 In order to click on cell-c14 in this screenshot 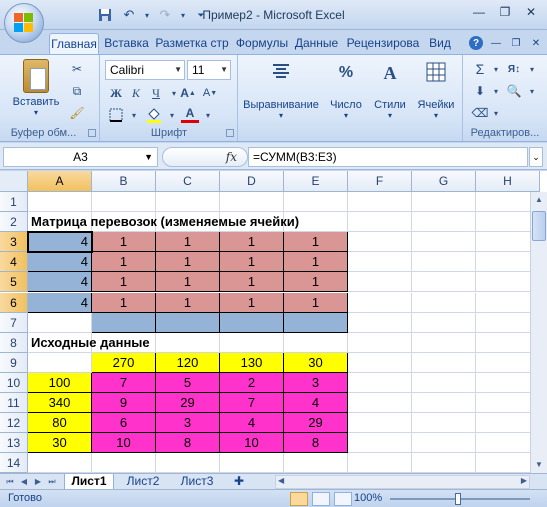, I will do `click(188, 463)`.